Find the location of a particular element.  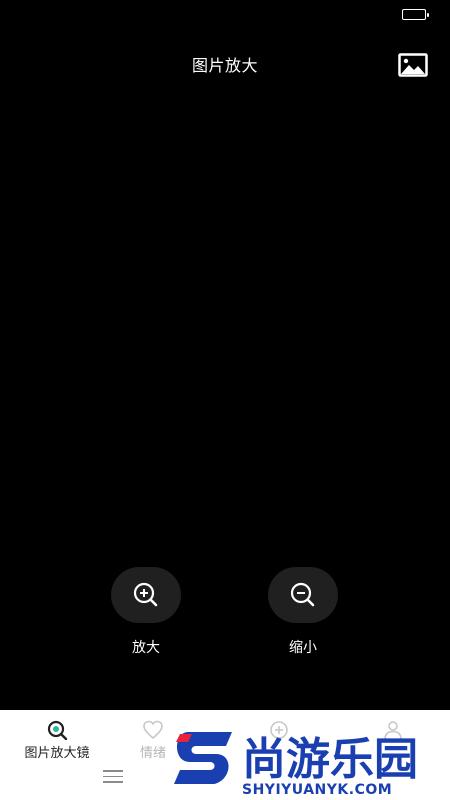

nav-label-magnifier: 图片放大镜 is located at coordinates (57, 753).